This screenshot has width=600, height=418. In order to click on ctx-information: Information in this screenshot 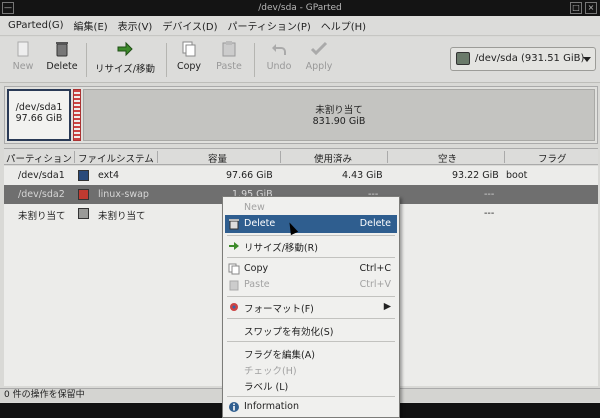, I will do `click(311, 407)`.